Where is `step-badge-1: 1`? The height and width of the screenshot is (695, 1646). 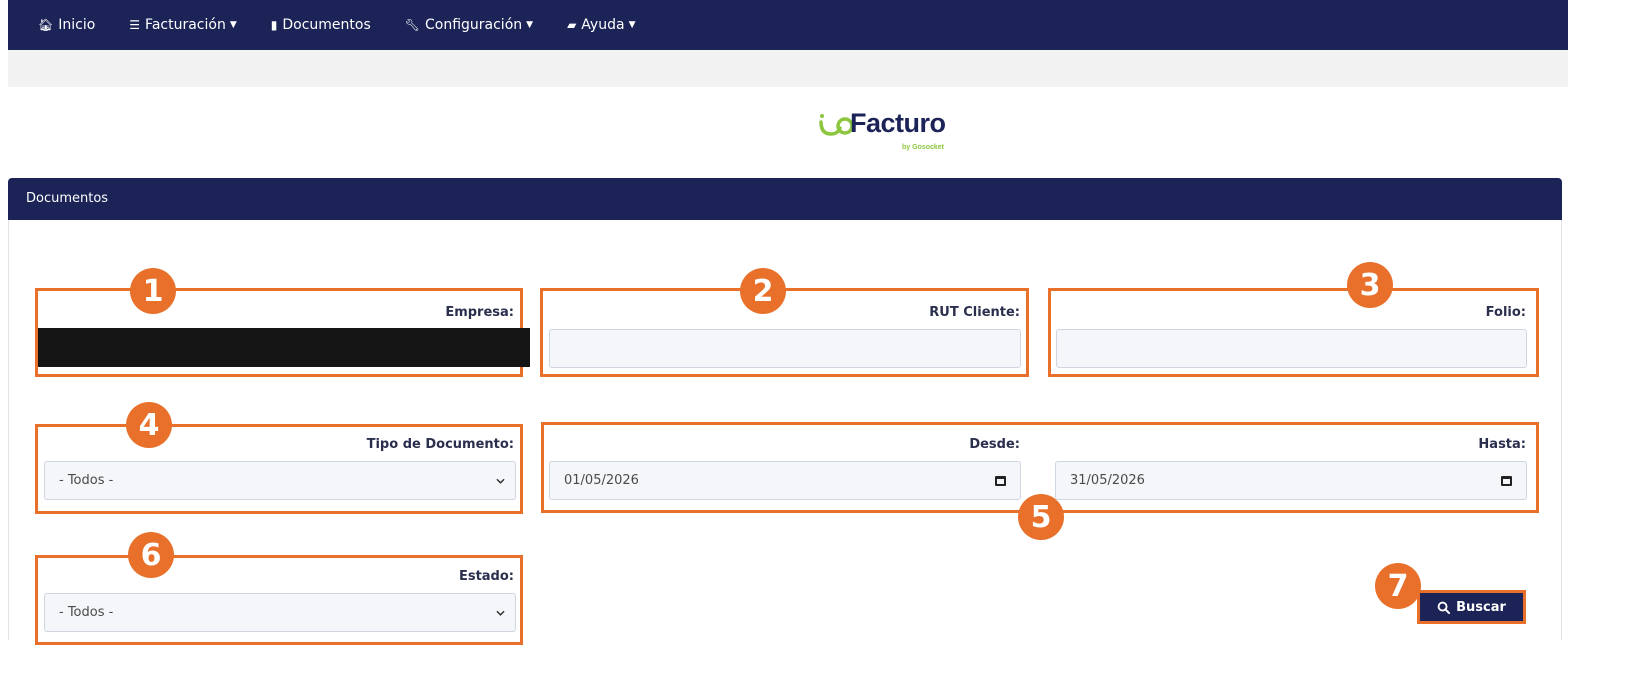
step-badge-1: 1 is located at coordinates (153, 291).